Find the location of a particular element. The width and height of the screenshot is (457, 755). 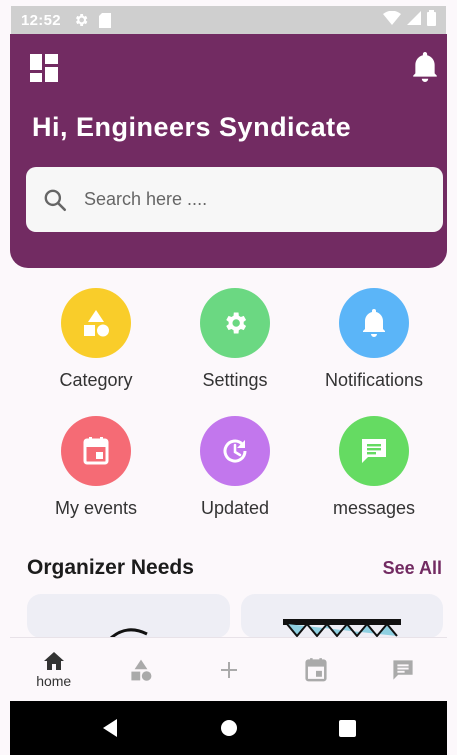

home-button-icon is located at coordinates (229, 728).